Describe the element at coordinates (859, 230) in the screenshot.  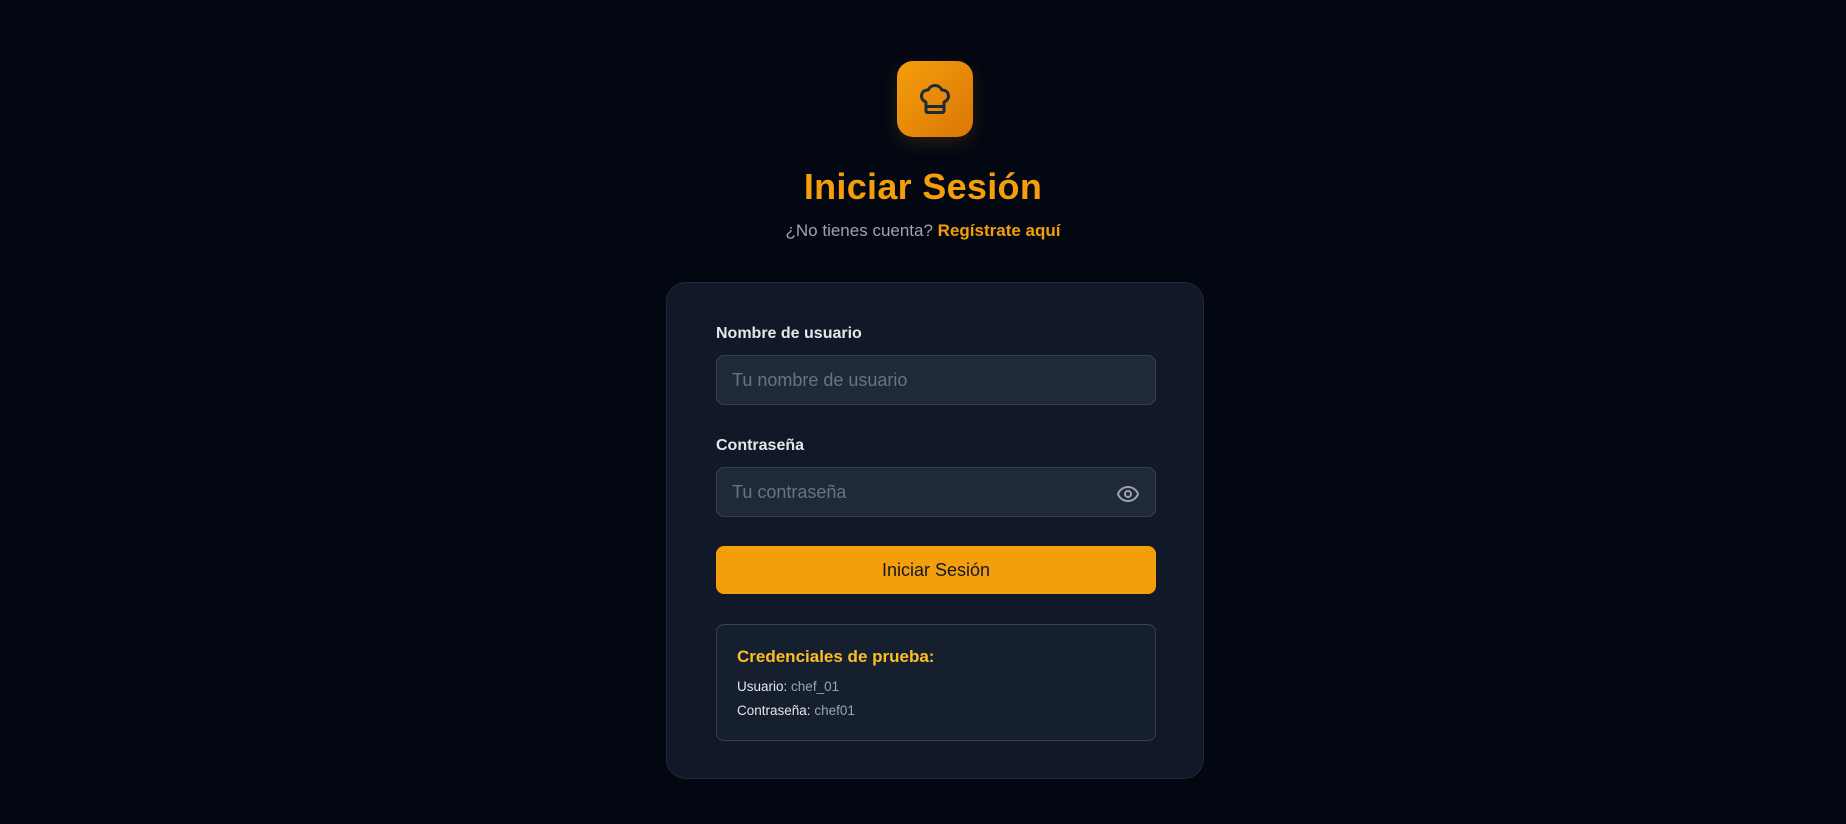
I see `register-prompt-text: ¿No tienes cuenta?` at that location.